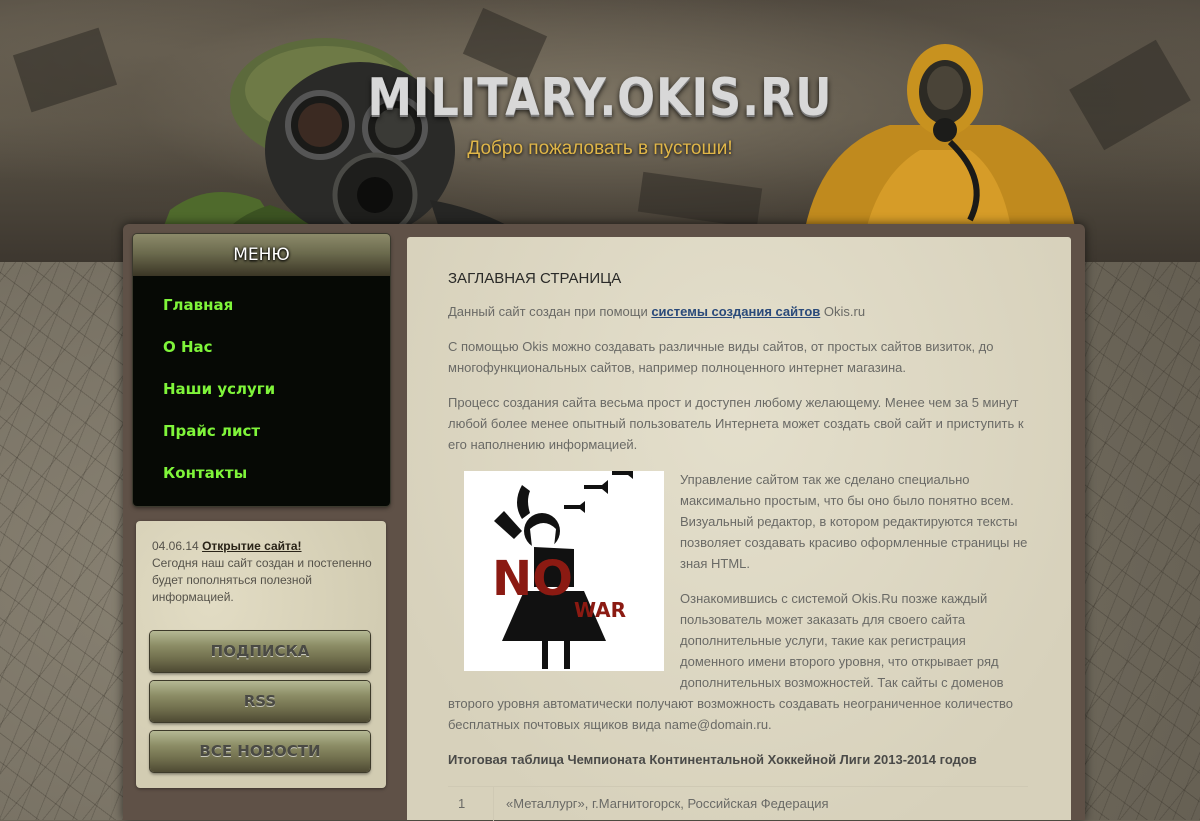 The image size is (1200, 821). I want to click on poster-war-text: WAR, so click(600, 610).